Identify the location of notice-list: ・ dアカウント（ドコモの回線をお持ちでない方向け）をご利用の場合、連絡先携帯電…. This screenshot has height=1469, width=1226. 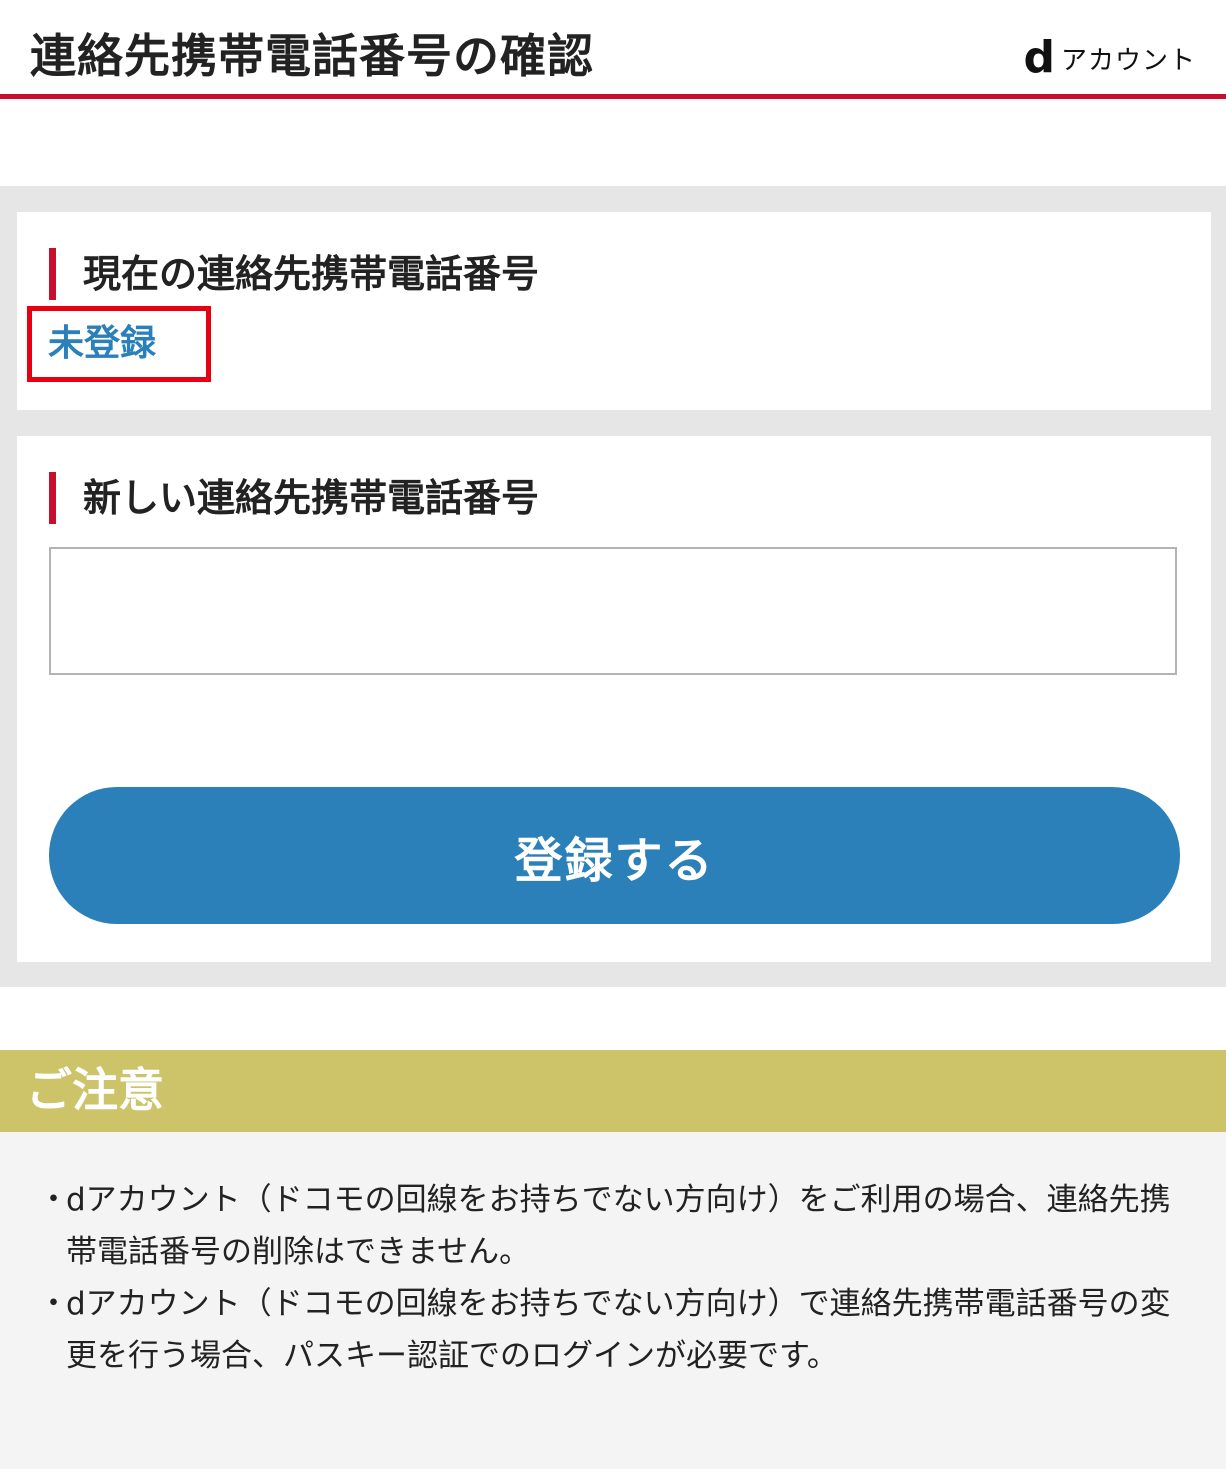
(618, 1278).